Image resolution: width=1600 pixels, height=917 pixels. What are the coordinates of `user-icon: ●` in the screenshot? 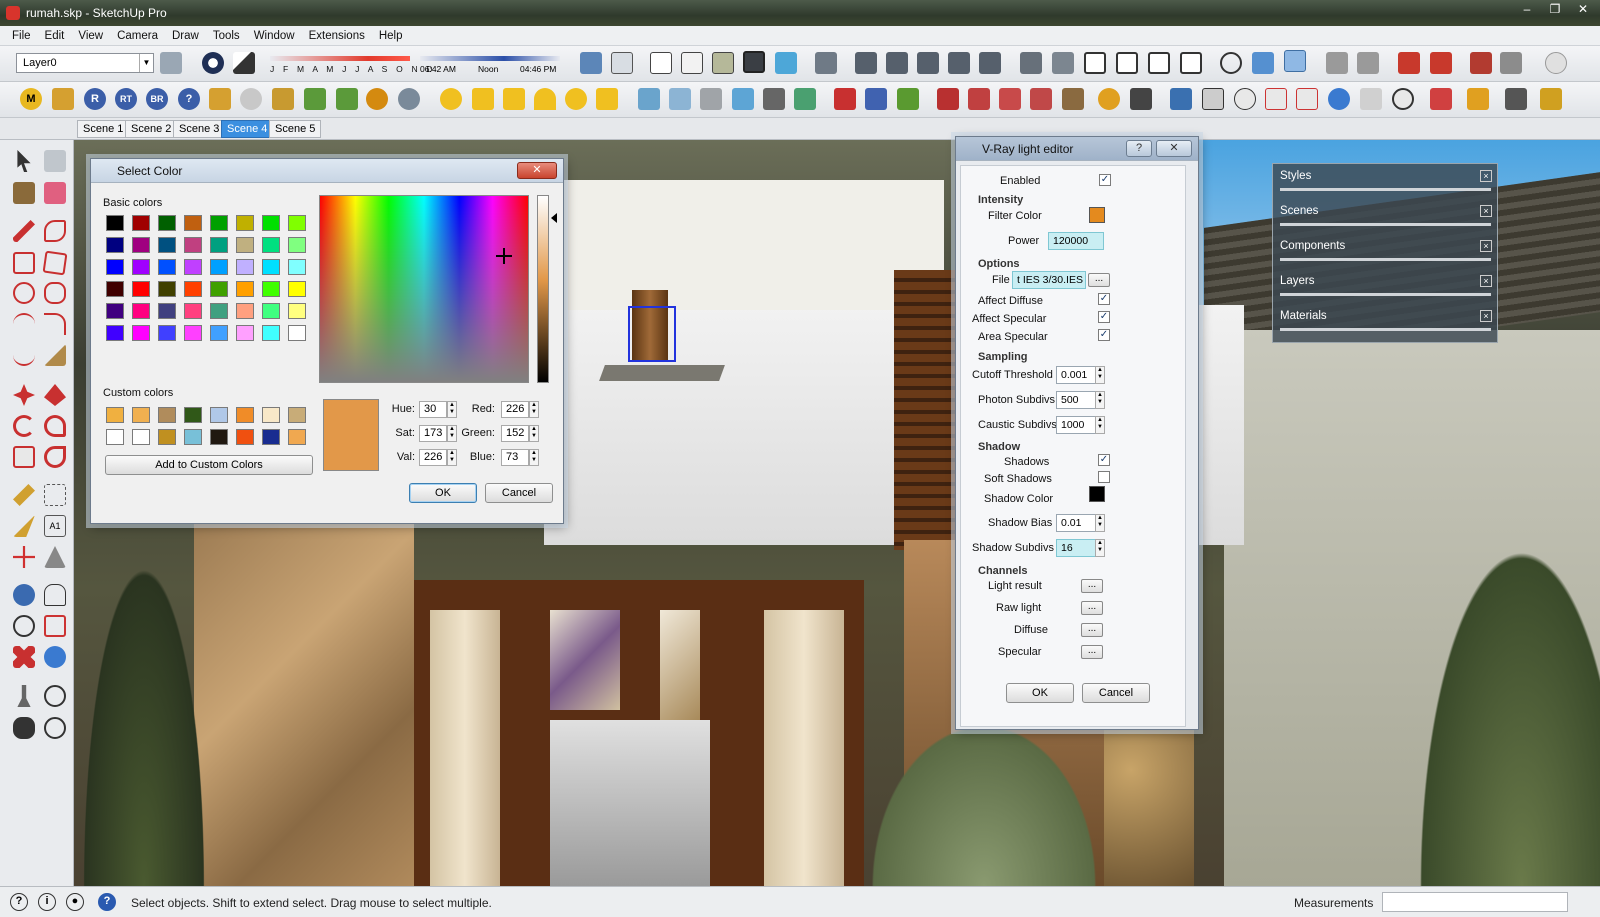 It's located at (75, 902).